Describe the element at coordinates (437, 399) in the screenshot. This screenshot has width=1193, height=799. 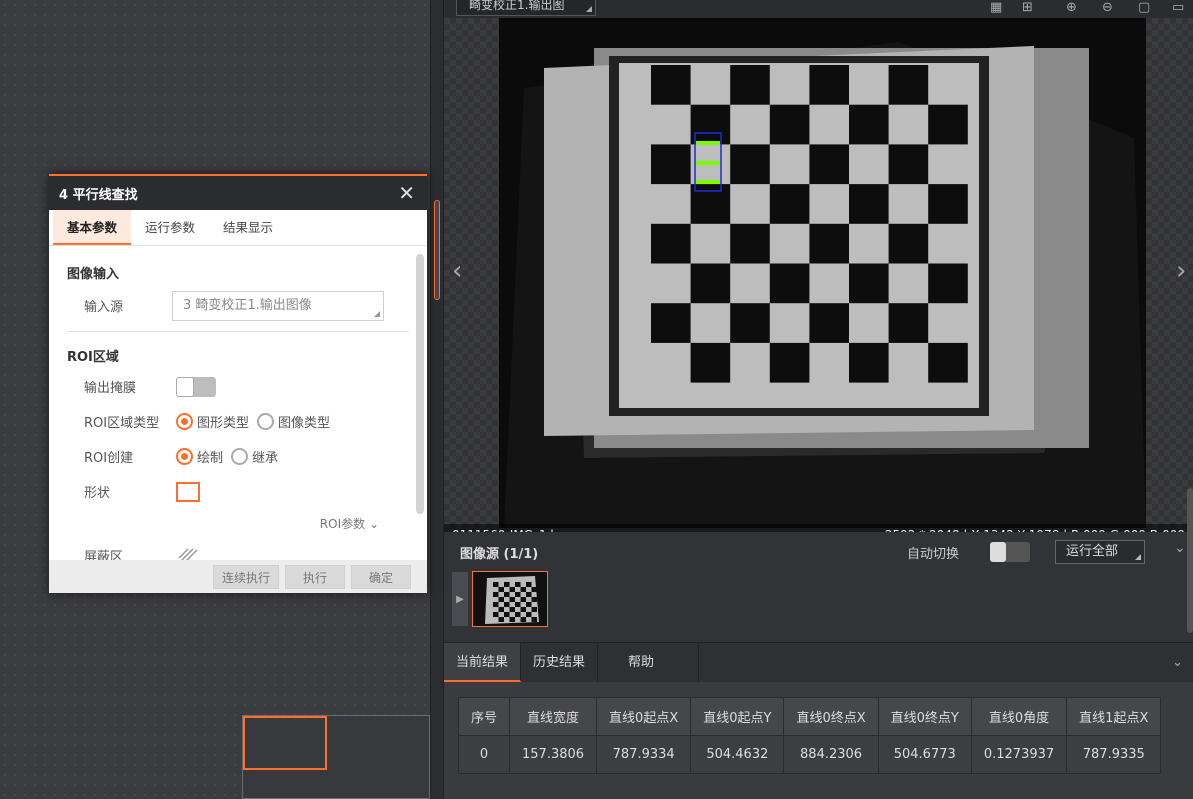
I see `splitter` at that location.